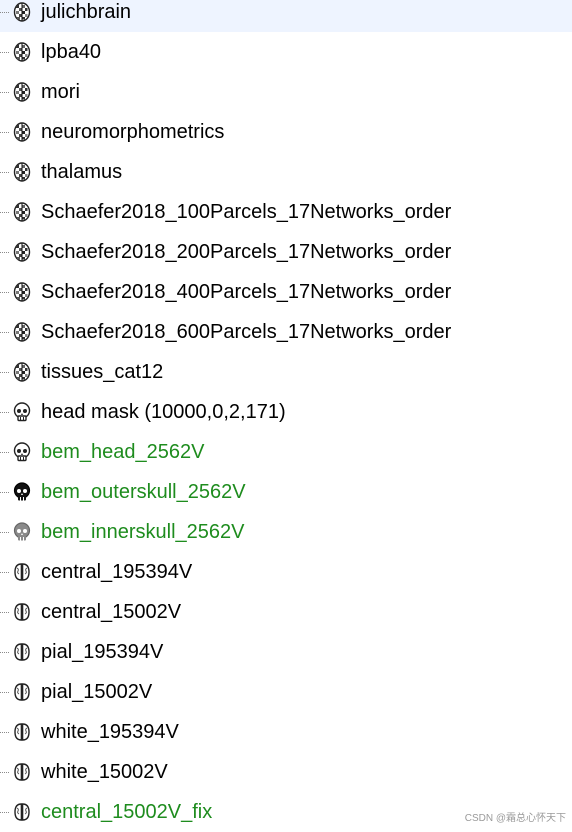 The height and width of the screenshot is (832, 572). What do you see at coordinates (246, 252) in the screenshot?
I see `tree-item-label: Schaefer2018_200Parcels_17Networks_order` at bounding box center [246, 252].